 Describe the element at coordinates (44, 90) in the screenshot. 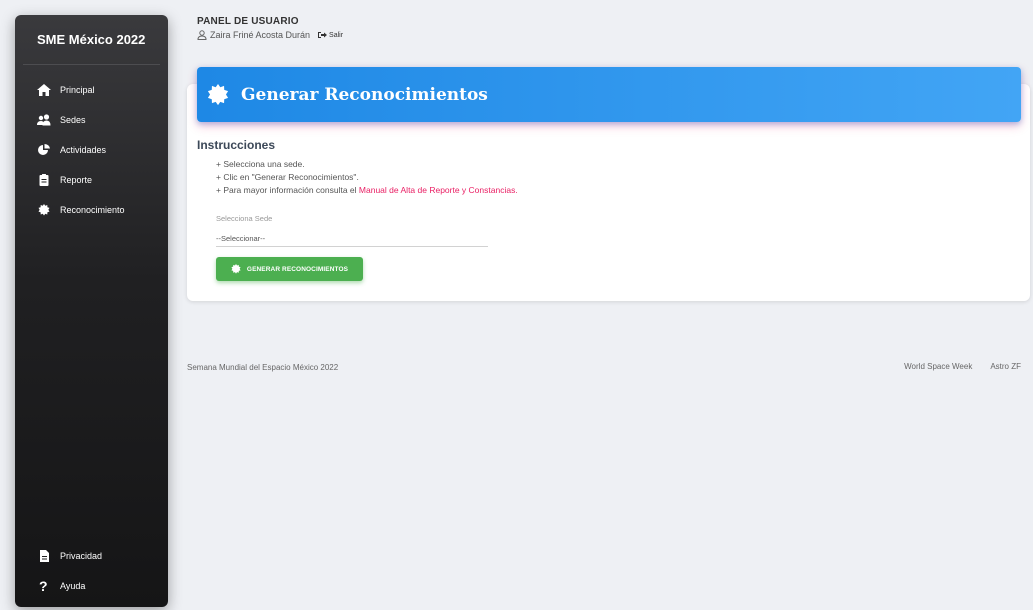

I see `home-icon` at that location.